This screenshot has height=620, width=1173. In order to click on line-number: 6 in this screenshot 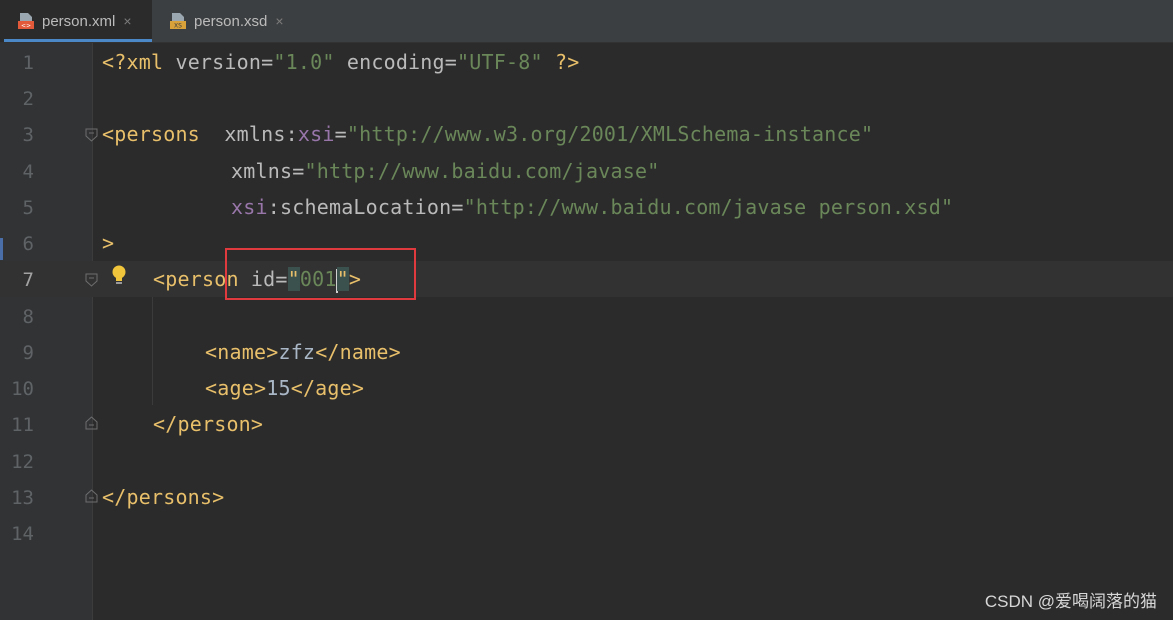, I will do `click(28, 244)`.